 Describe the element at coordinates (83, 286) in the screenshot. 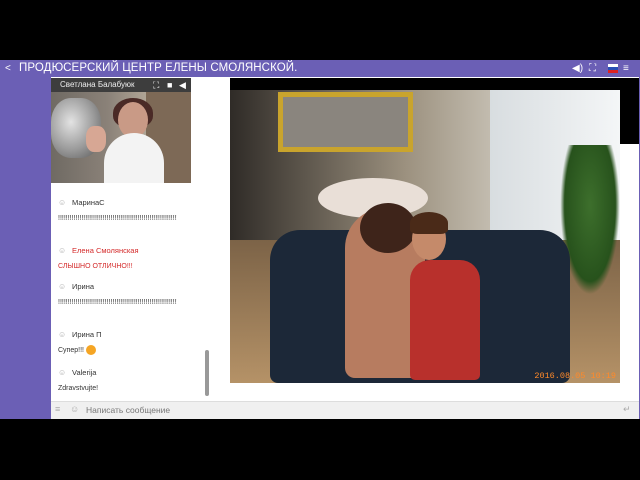

I see `chat-username: Ирина` at that location.